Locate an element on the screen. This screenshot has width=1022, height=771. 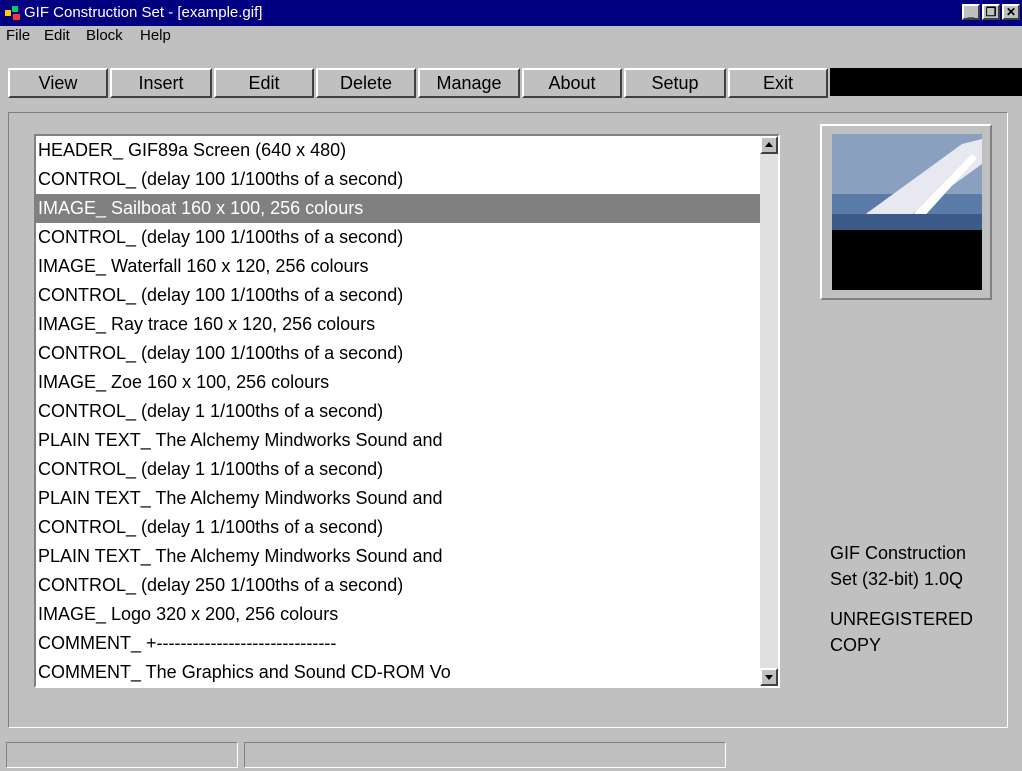
registration-line-2: COPY is located at coordinates (856, 645).